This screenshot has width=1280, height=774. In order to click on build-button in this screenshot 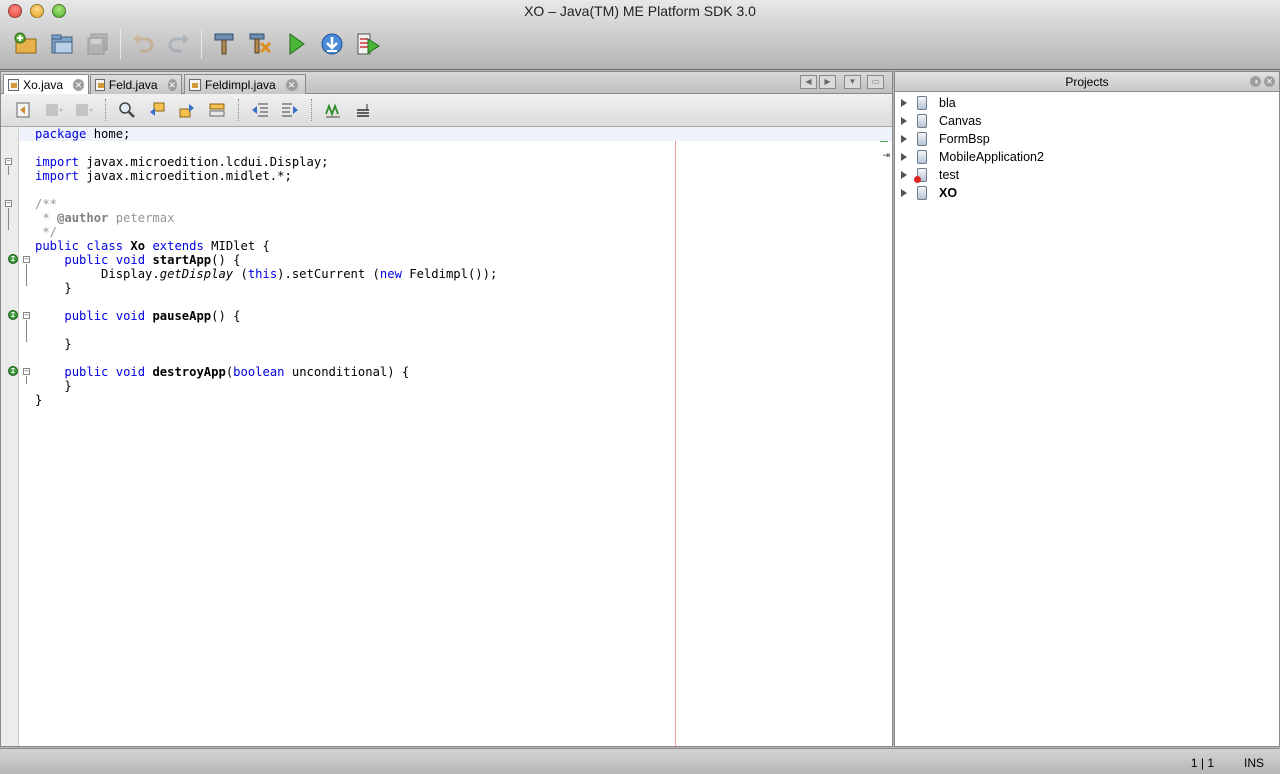, I will do `click(224, 44)`.